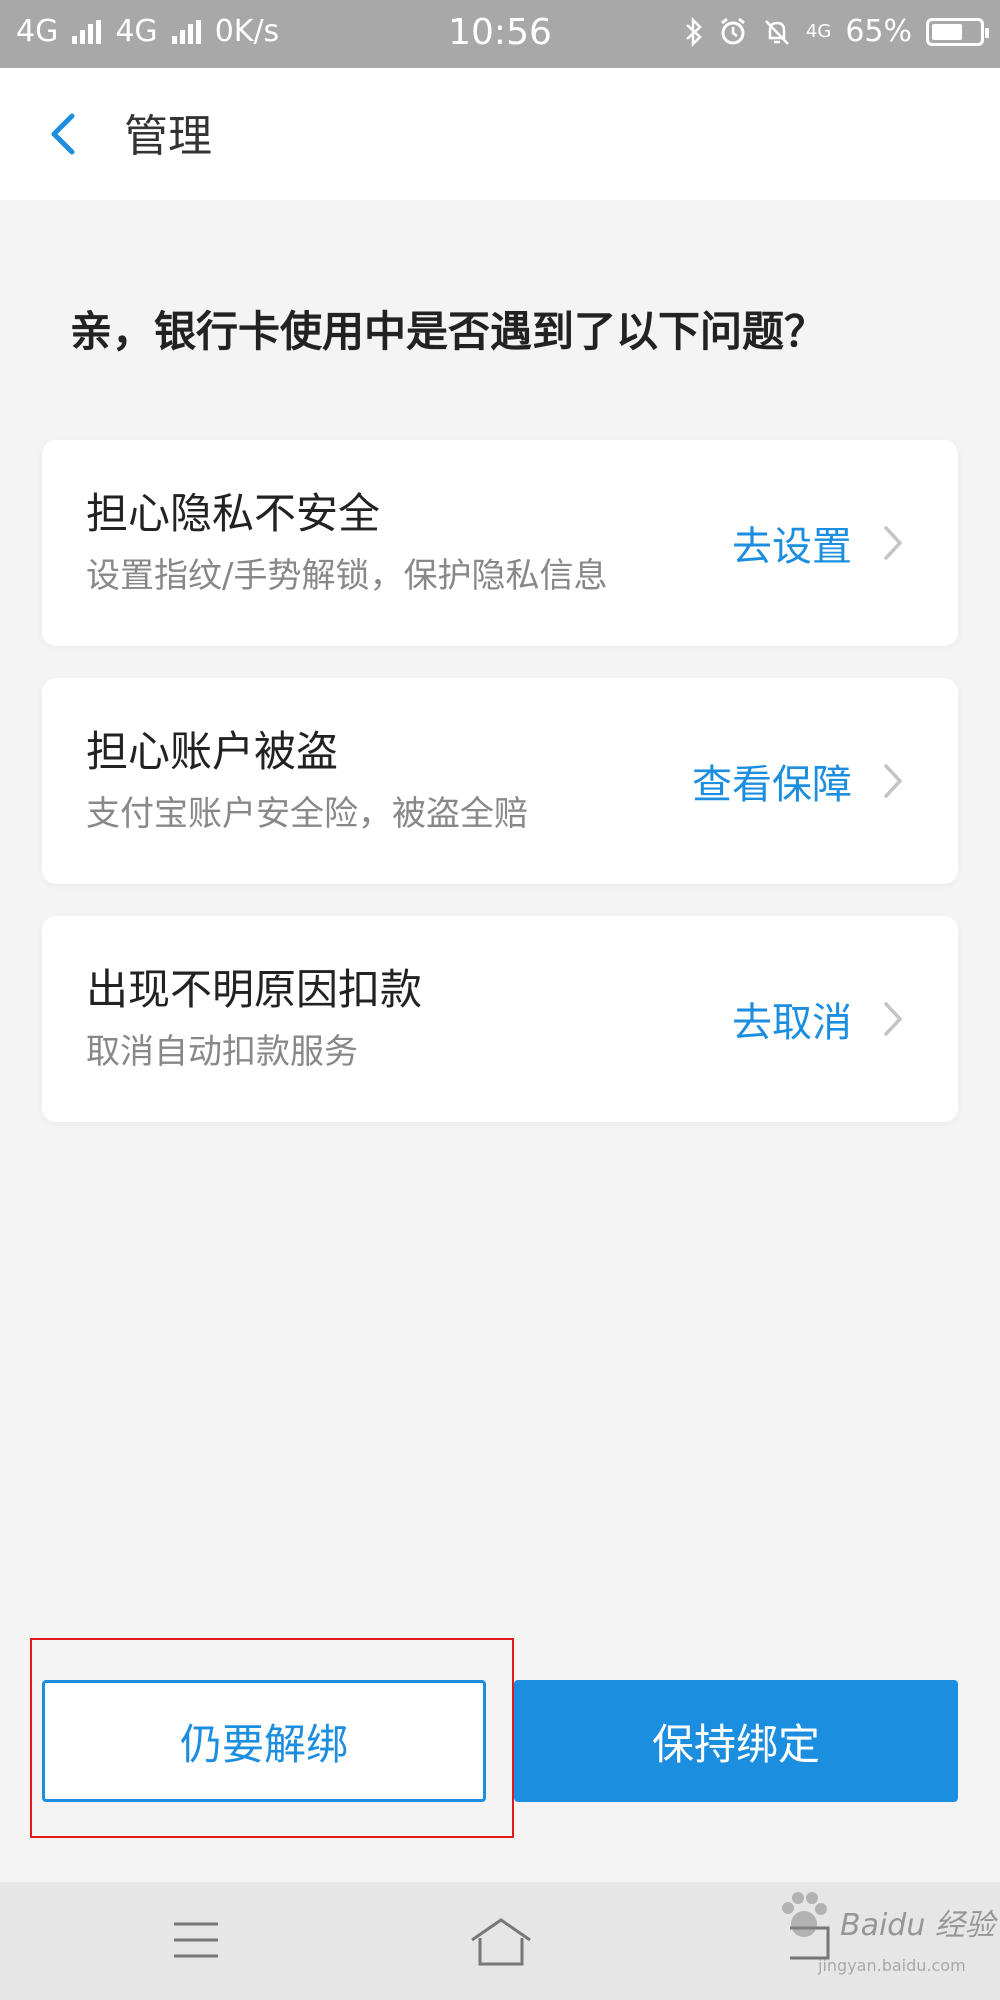  What do you see at coordinates (732, 30) in the screenshot?
I see `alarm-icon` at bounding box center [732, 30].